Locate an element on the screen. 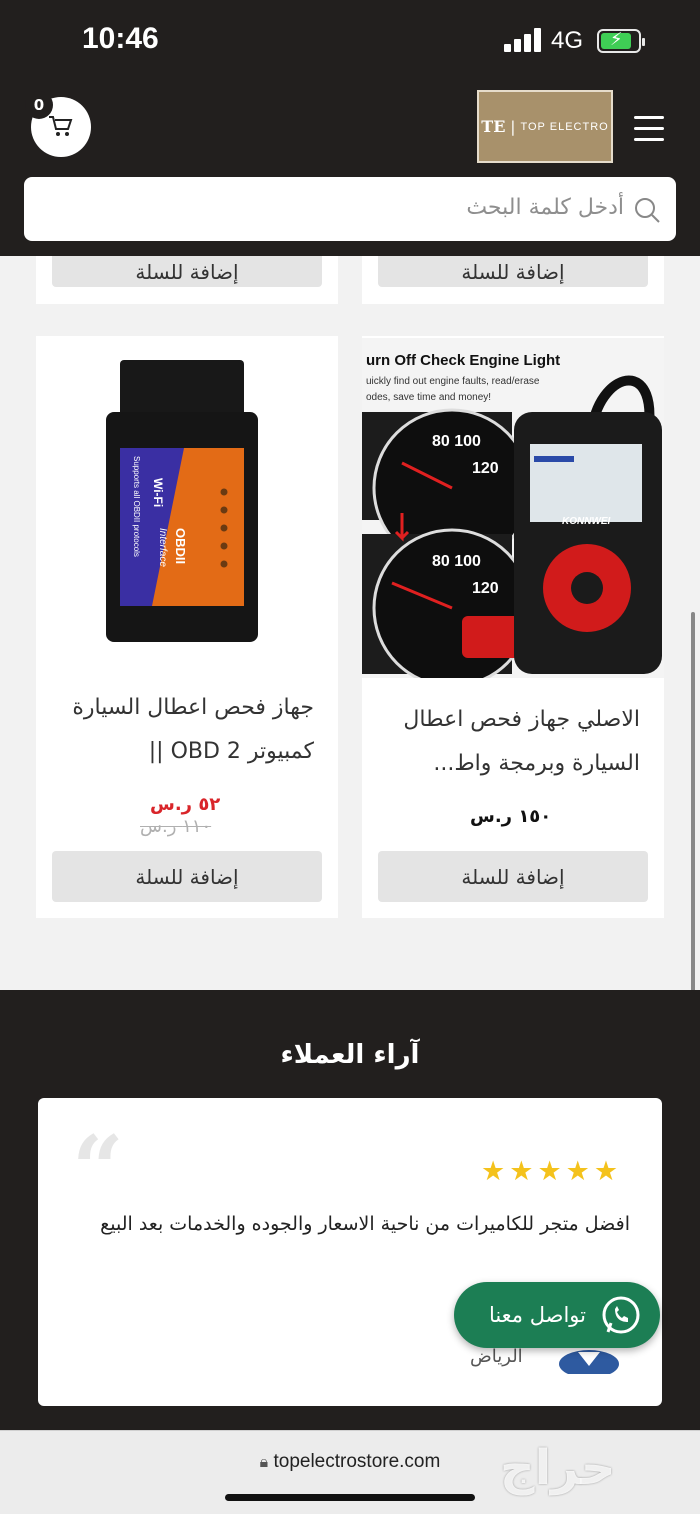 The image size is (700, 1514). whatsapp-label: تواصل معنا is located at coordinates (537, 1315).